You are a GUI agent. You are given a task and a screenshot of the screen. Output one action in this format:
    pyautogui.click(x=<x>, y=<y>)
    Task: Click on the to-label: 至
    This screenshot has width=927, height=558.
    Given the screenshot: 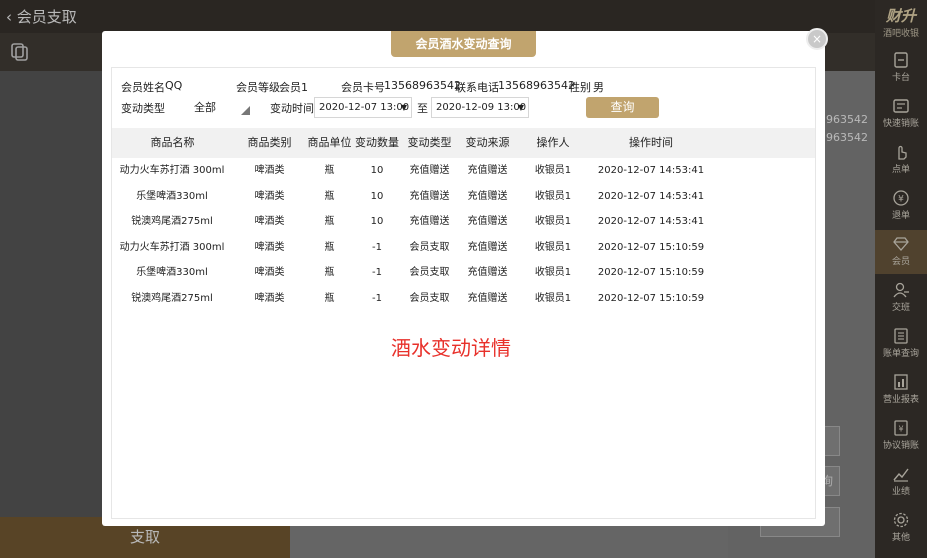 What is the action you would take?
    pyautogui.click(x=422, y=108)
    